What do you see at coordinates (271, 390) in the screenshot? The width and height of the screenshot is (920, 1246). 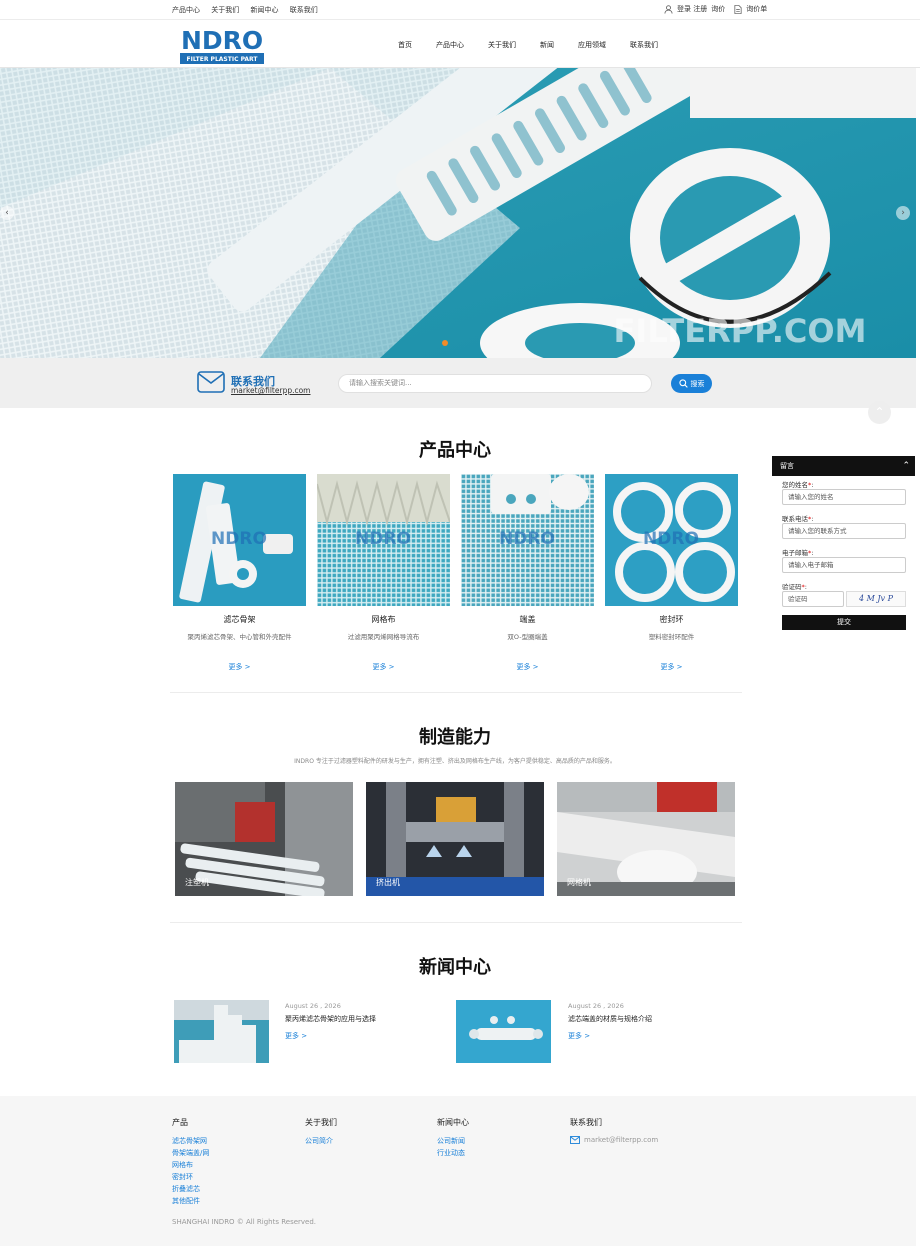 I see `contact-email-link: market@filterpp.com` at bounding box center [271, 390].